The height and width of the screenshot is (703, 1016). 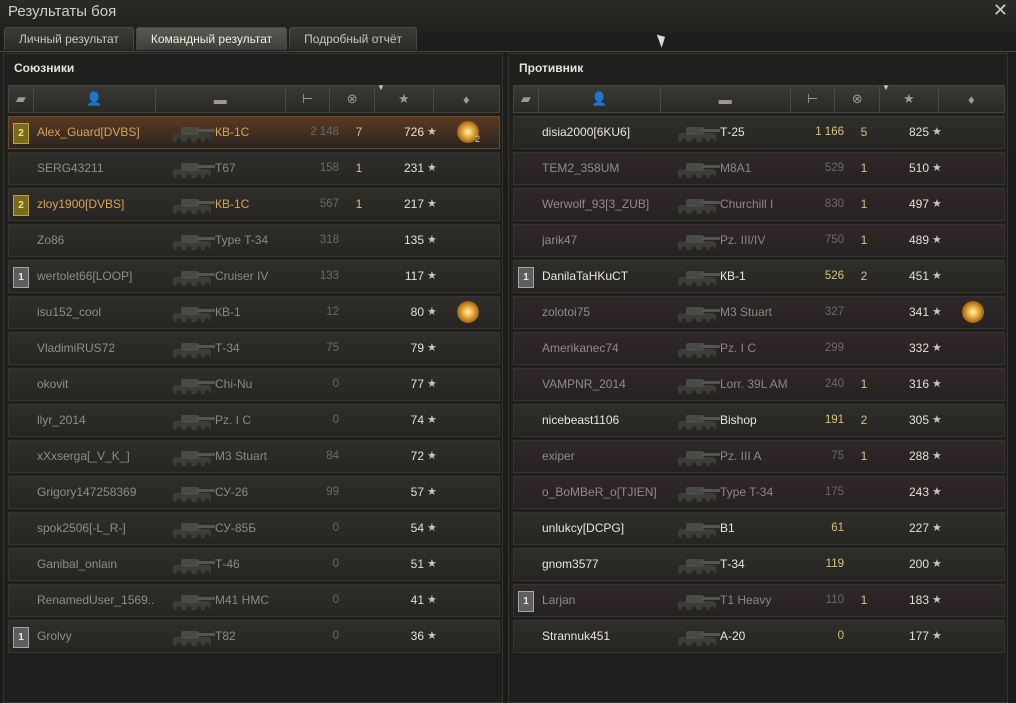 What do you see at coordinates (254, 636) in the screenshot?
I see `player-row: 1 Grolvy T82 0 36 ★` at bounding box center [254, 636].